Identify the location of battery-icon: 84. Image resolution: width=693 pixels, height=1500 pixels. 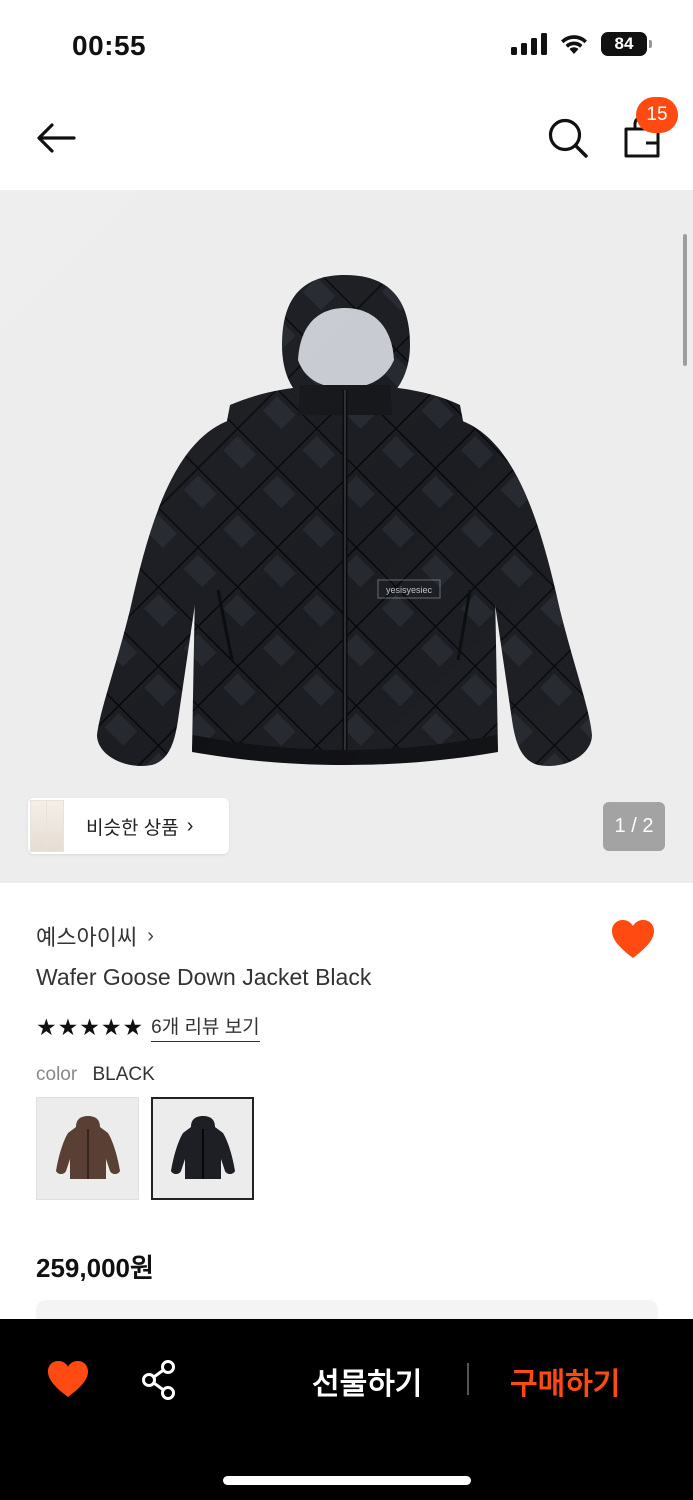
(626, 44).